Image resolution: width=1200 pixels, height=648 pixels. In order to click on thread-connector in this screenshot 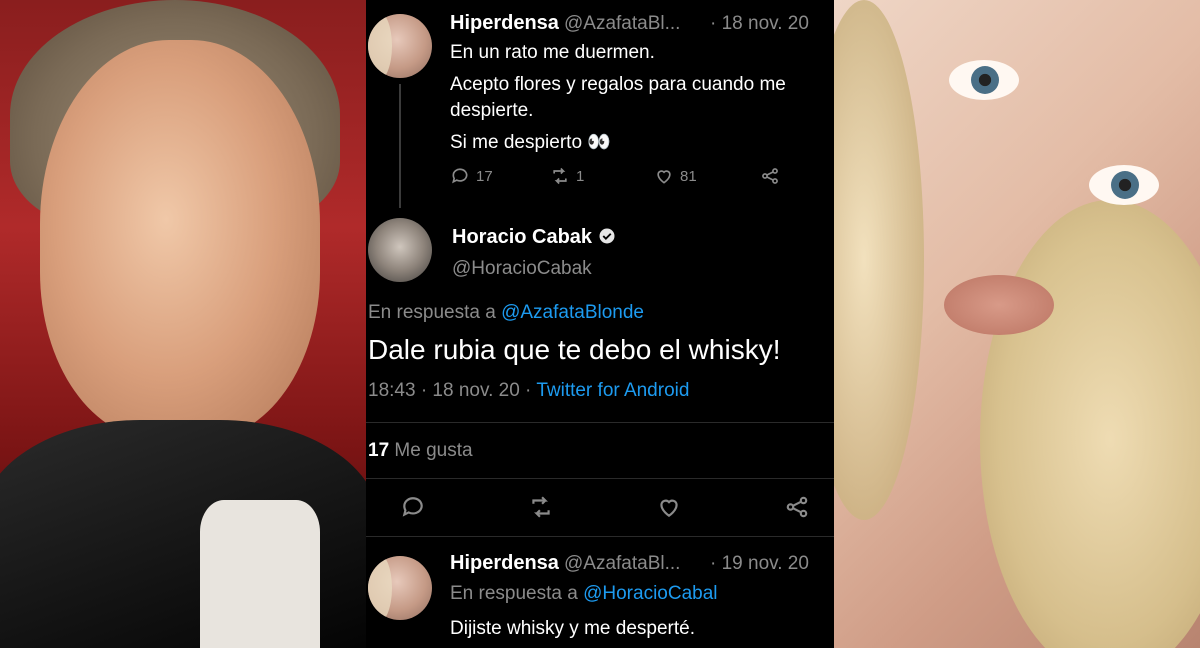, I will do `click(400, 146)`.